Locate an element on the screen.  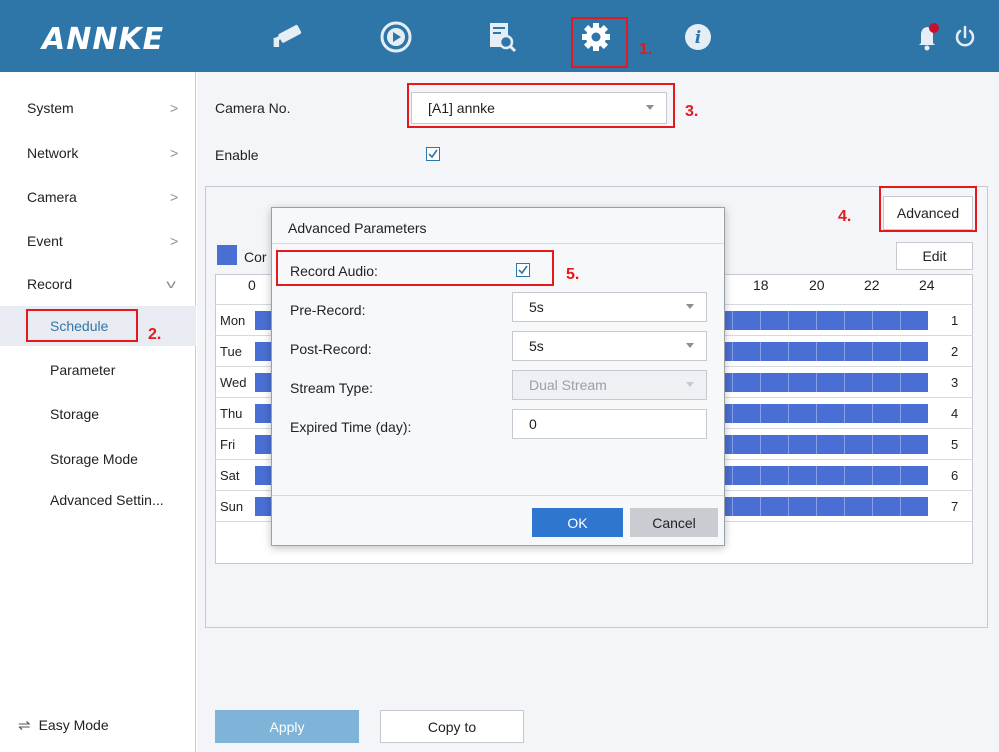
sidebar-item-label: Event is located at coordinates (45, 241).